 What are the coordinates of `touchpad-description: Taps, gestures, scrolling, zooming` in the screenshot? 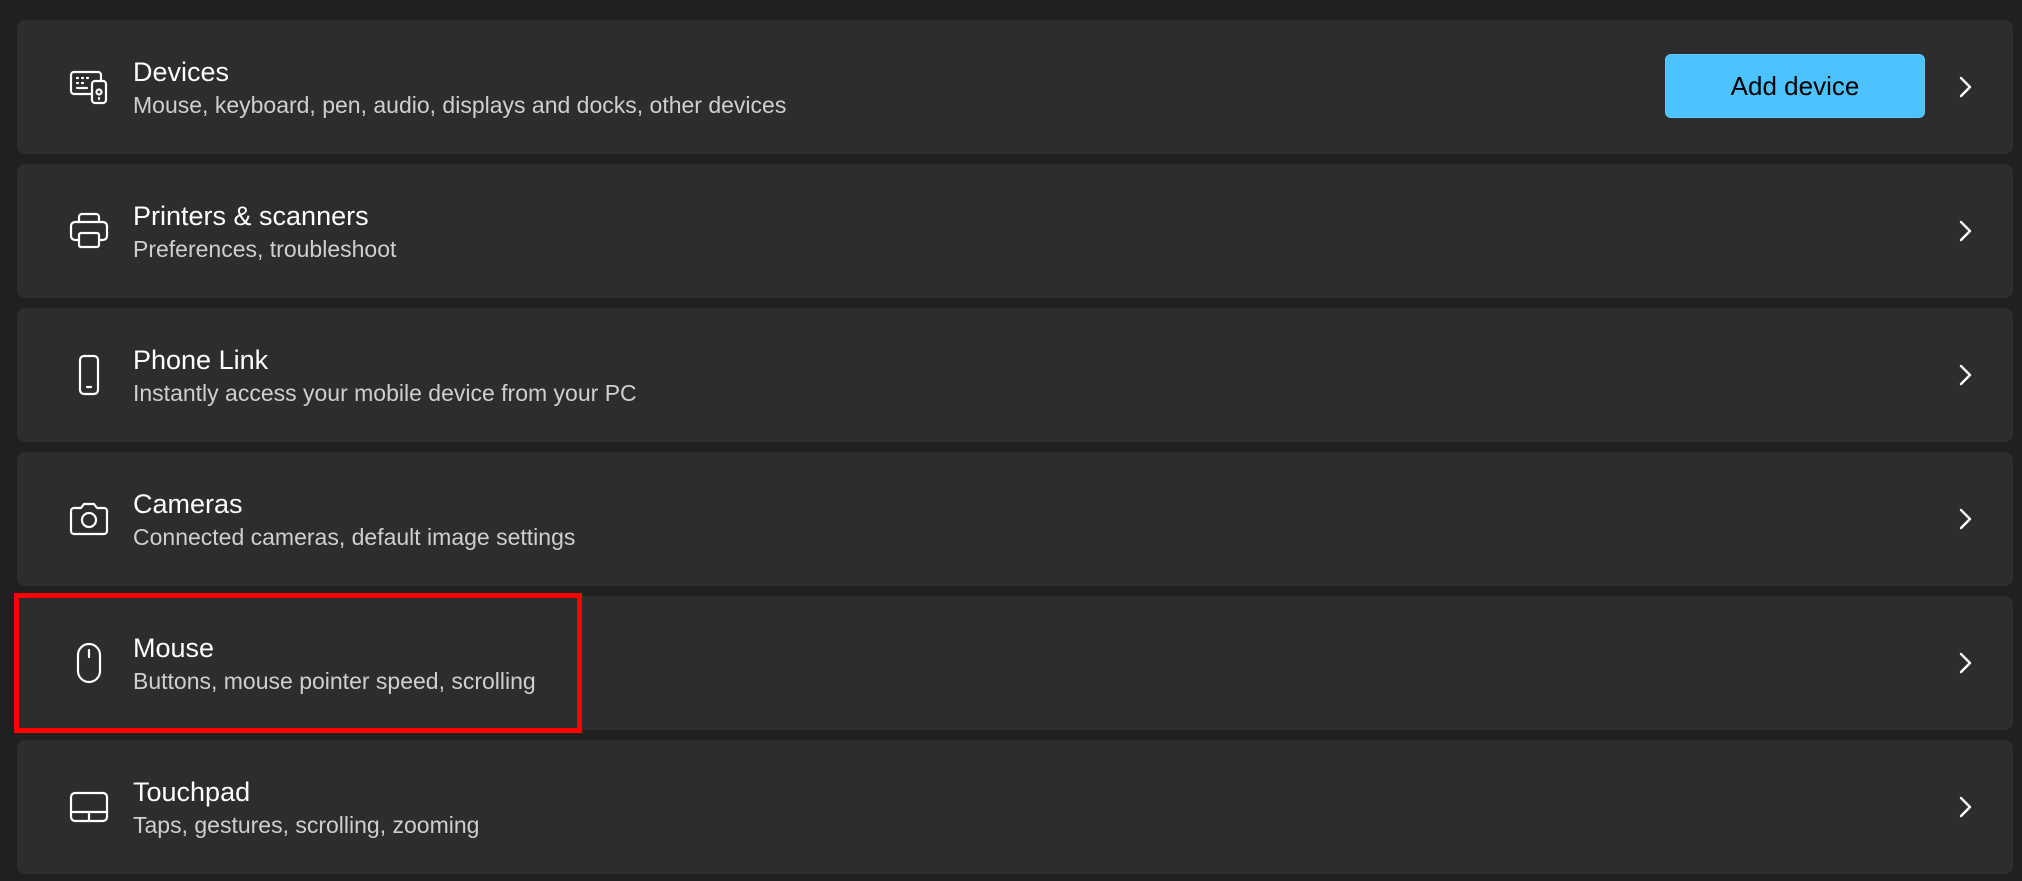 It's located at (306, 825).